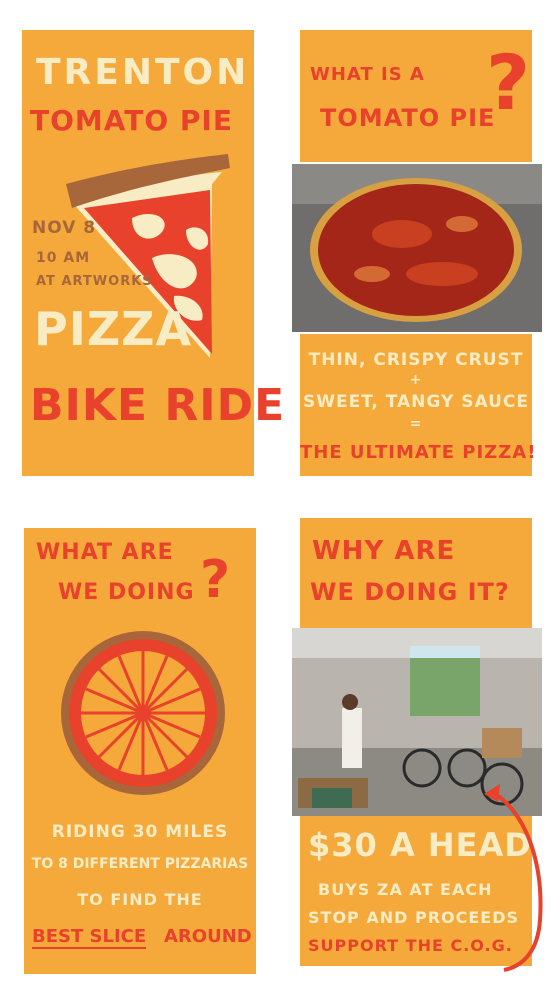 The image size is (560, 996). What do you see at coordinates (408, 118) in the screenshot?
I see `question-tomato-pie: TOMATO PIE` at bounding box center [408, 118].